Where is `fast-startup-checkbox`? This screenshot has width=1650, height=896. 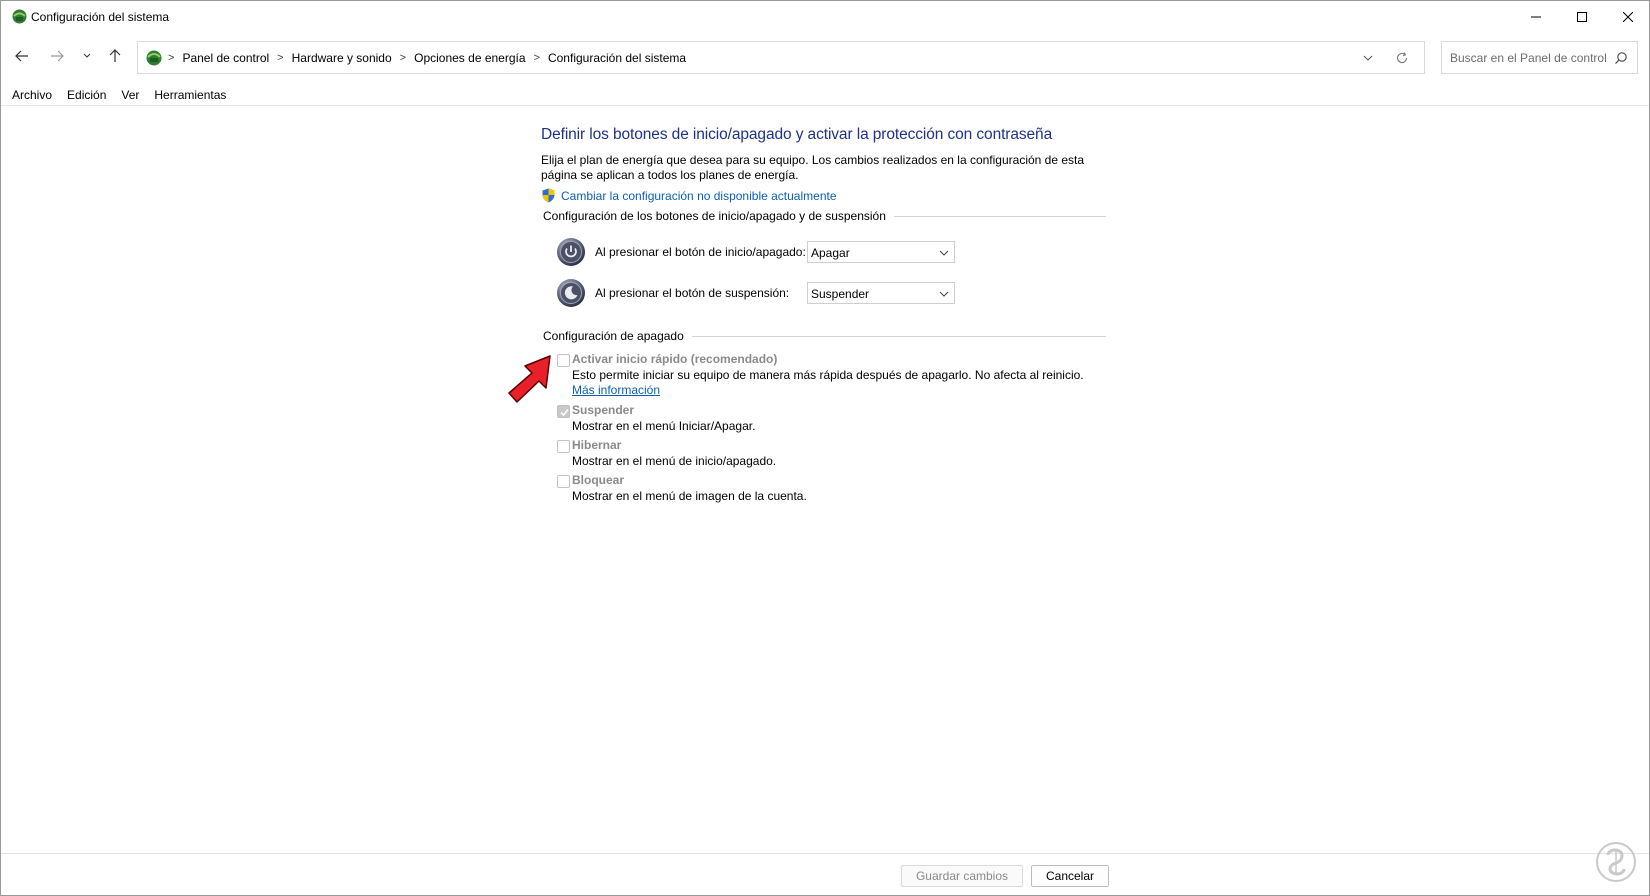
fast-startup-checkbox is located at coordinates (563, 360).